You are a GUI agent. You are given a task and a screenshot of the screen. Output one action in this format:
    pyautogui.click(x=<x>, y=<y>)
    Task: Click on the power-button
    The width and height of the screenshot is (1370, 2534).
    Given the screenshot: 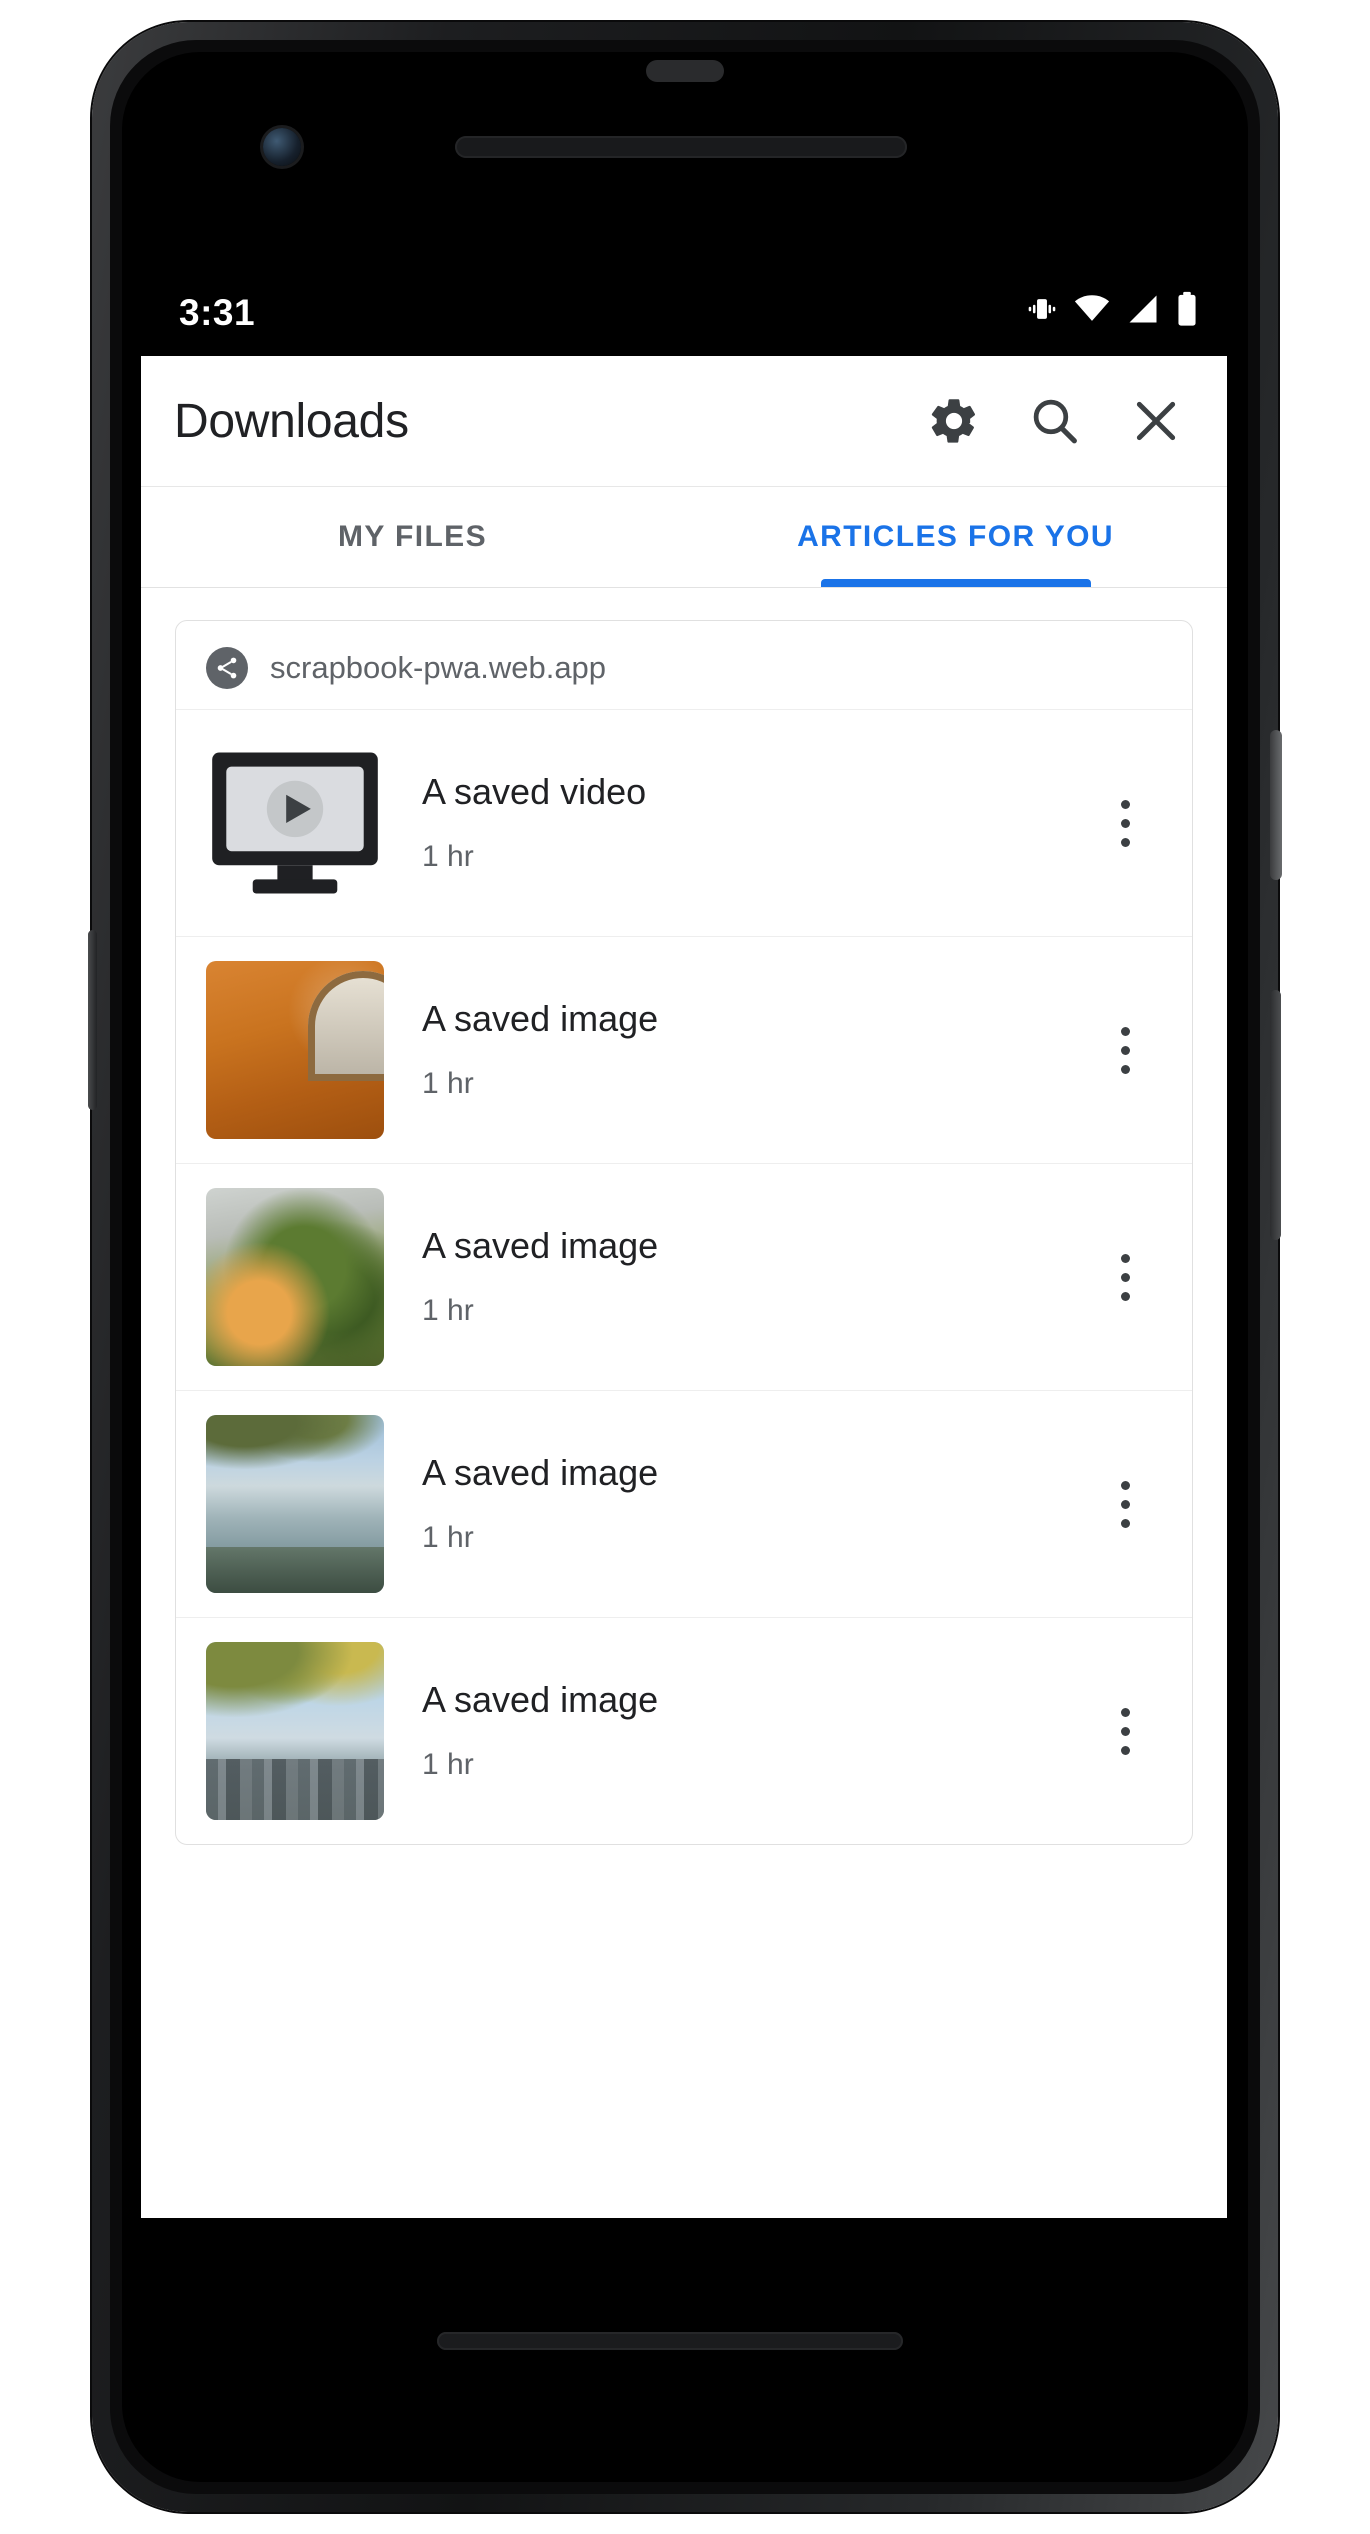 What is the action you would take?
    pyautogui.click(x=1276, y=805)
    